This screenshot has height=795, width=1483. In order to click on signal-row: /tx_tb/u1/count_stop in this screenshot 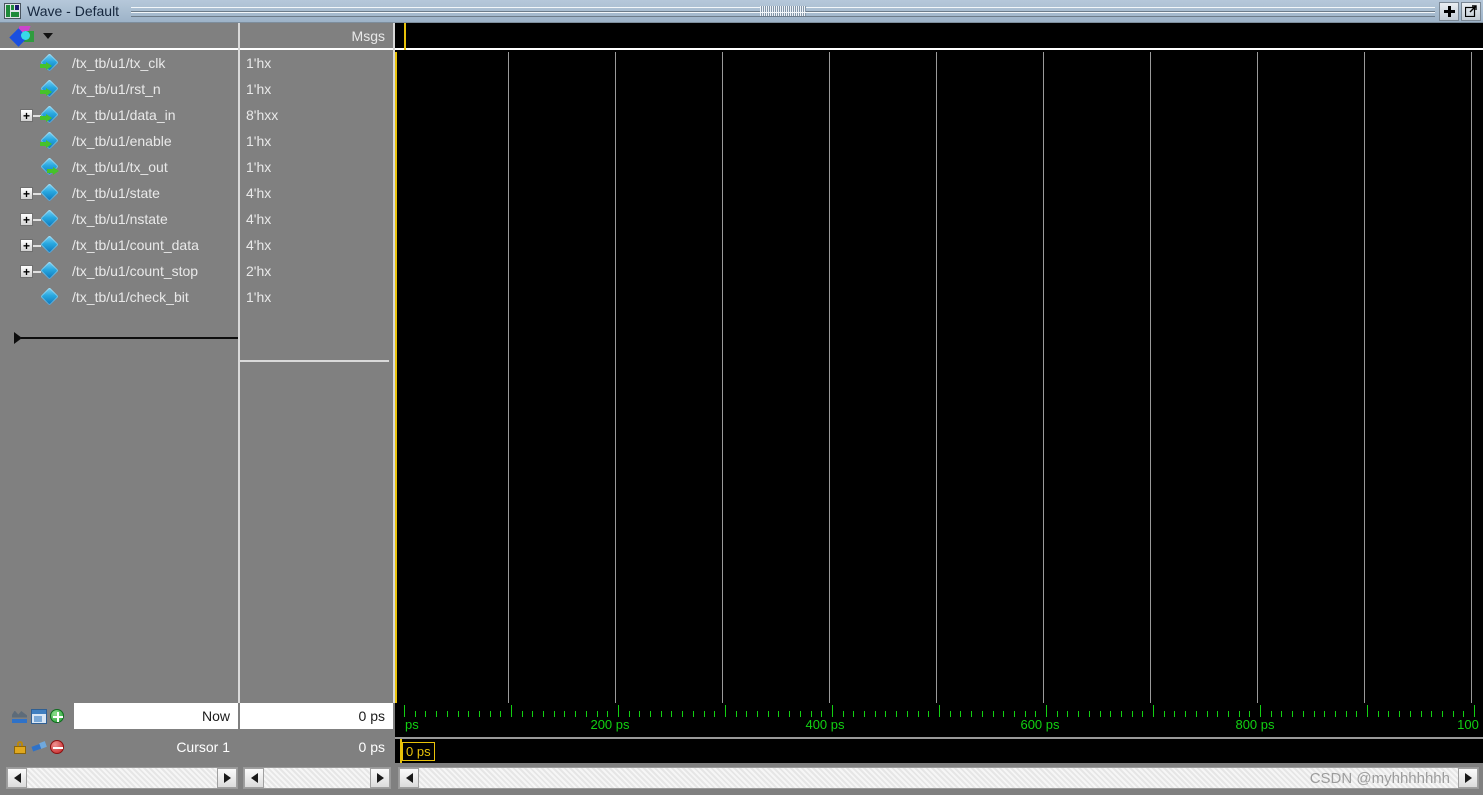, I will do `click(119, 271)`.